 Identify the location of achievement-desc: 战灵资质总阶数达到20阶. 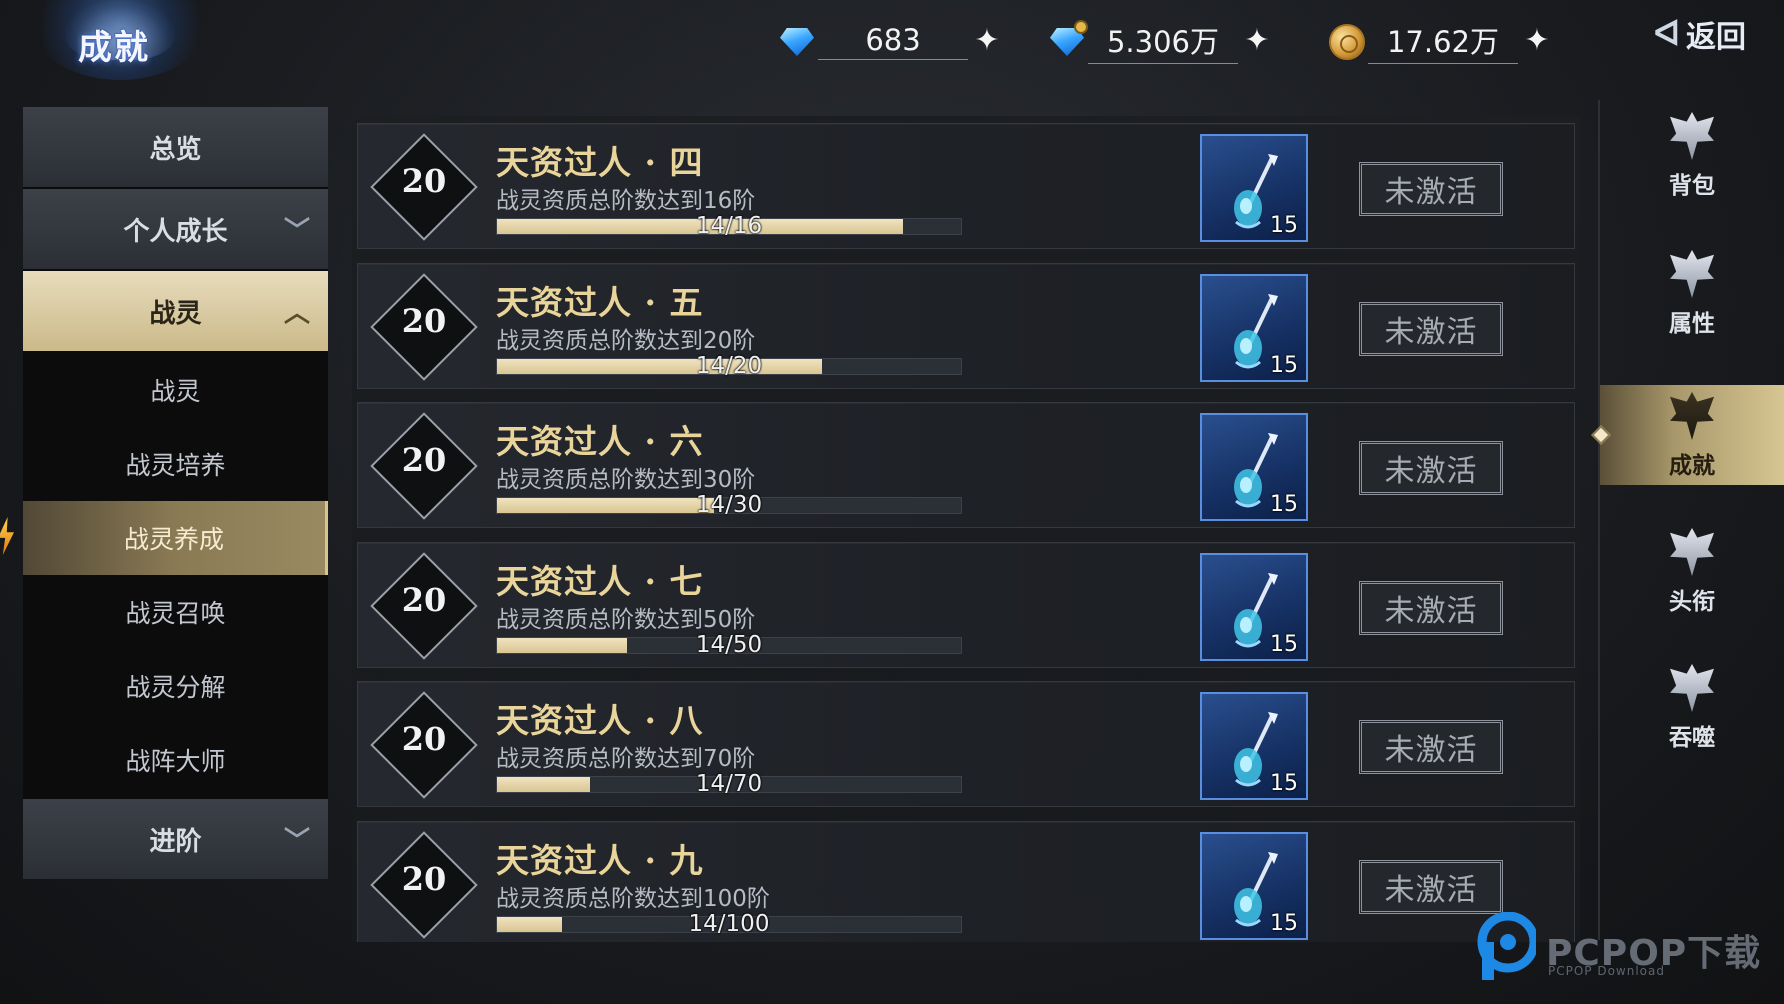
(626, 340).